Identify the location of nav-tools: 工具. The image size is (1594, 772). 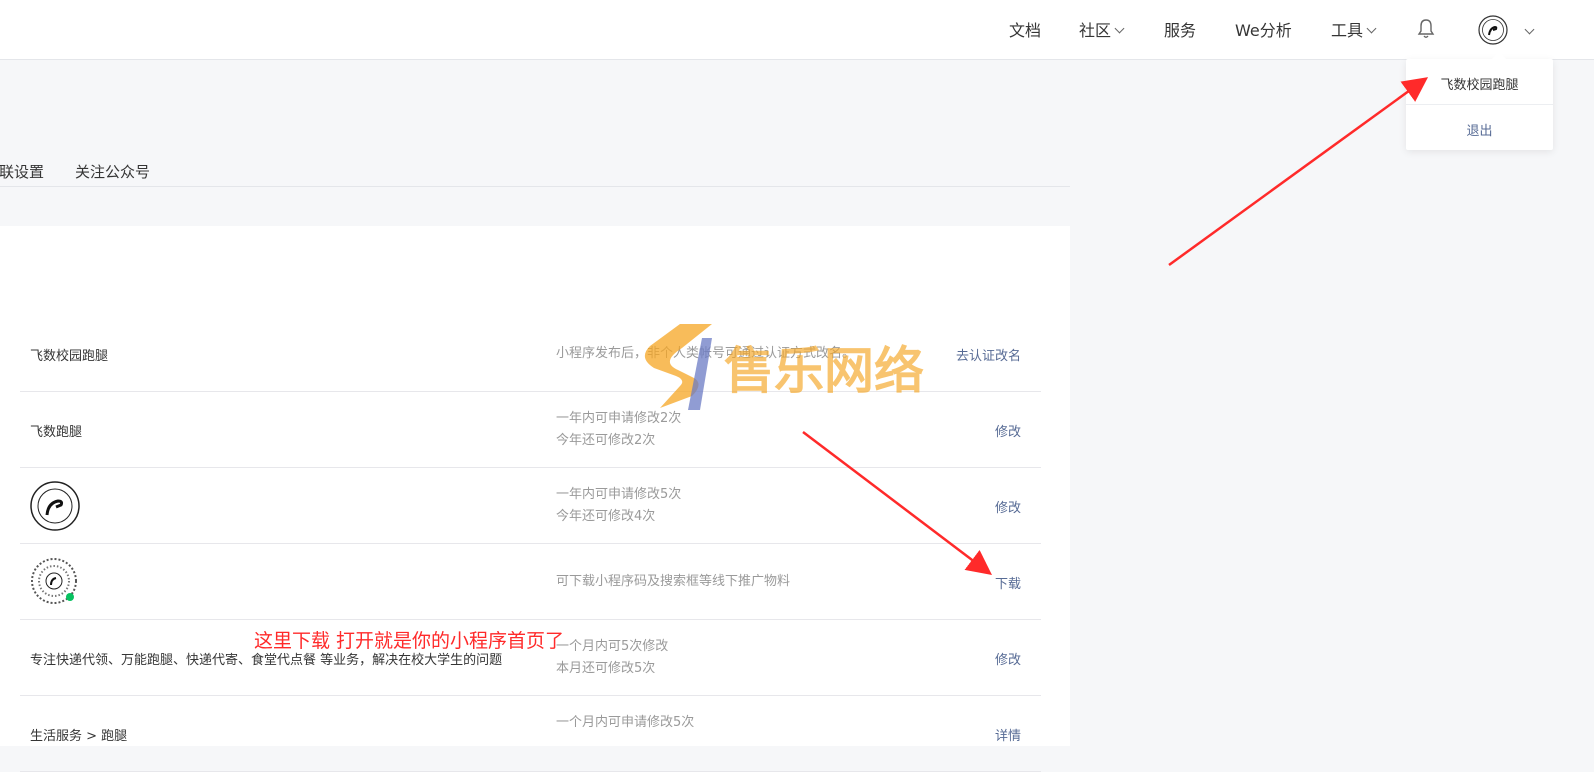
(1354, 29).